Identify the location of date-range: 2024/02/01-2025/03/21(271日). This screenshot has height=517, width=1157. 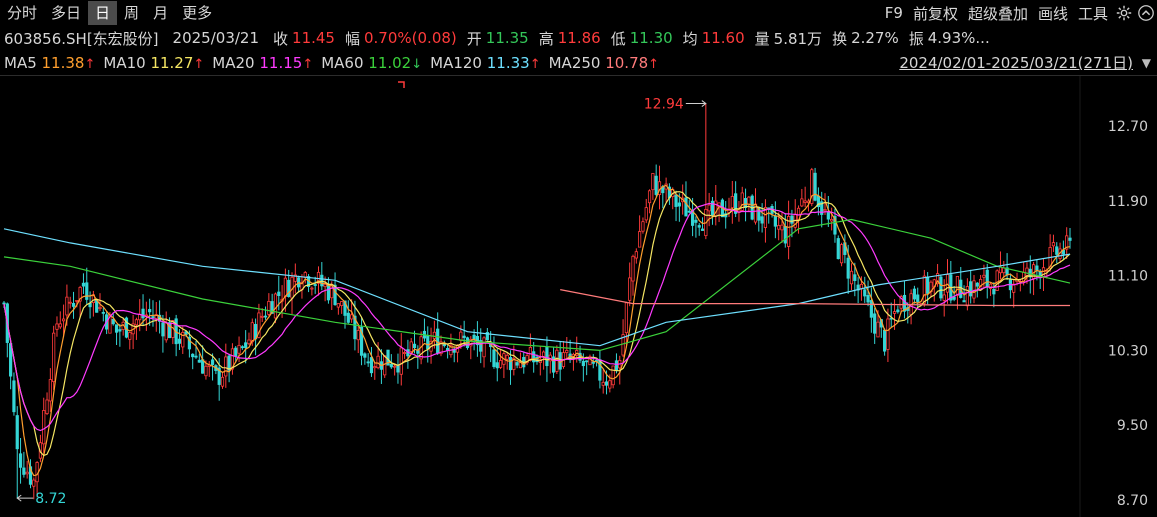
(1016, 63).